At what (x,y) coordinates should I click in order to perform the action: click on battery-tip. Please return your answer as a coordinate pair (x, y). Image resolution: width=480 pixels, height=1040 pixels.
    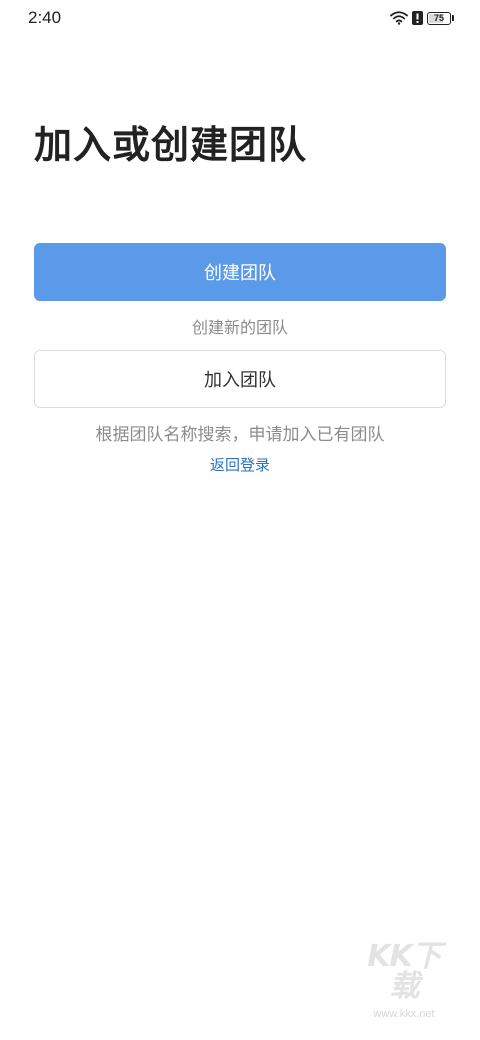
    Looking at the image, I should click on (453, 18).